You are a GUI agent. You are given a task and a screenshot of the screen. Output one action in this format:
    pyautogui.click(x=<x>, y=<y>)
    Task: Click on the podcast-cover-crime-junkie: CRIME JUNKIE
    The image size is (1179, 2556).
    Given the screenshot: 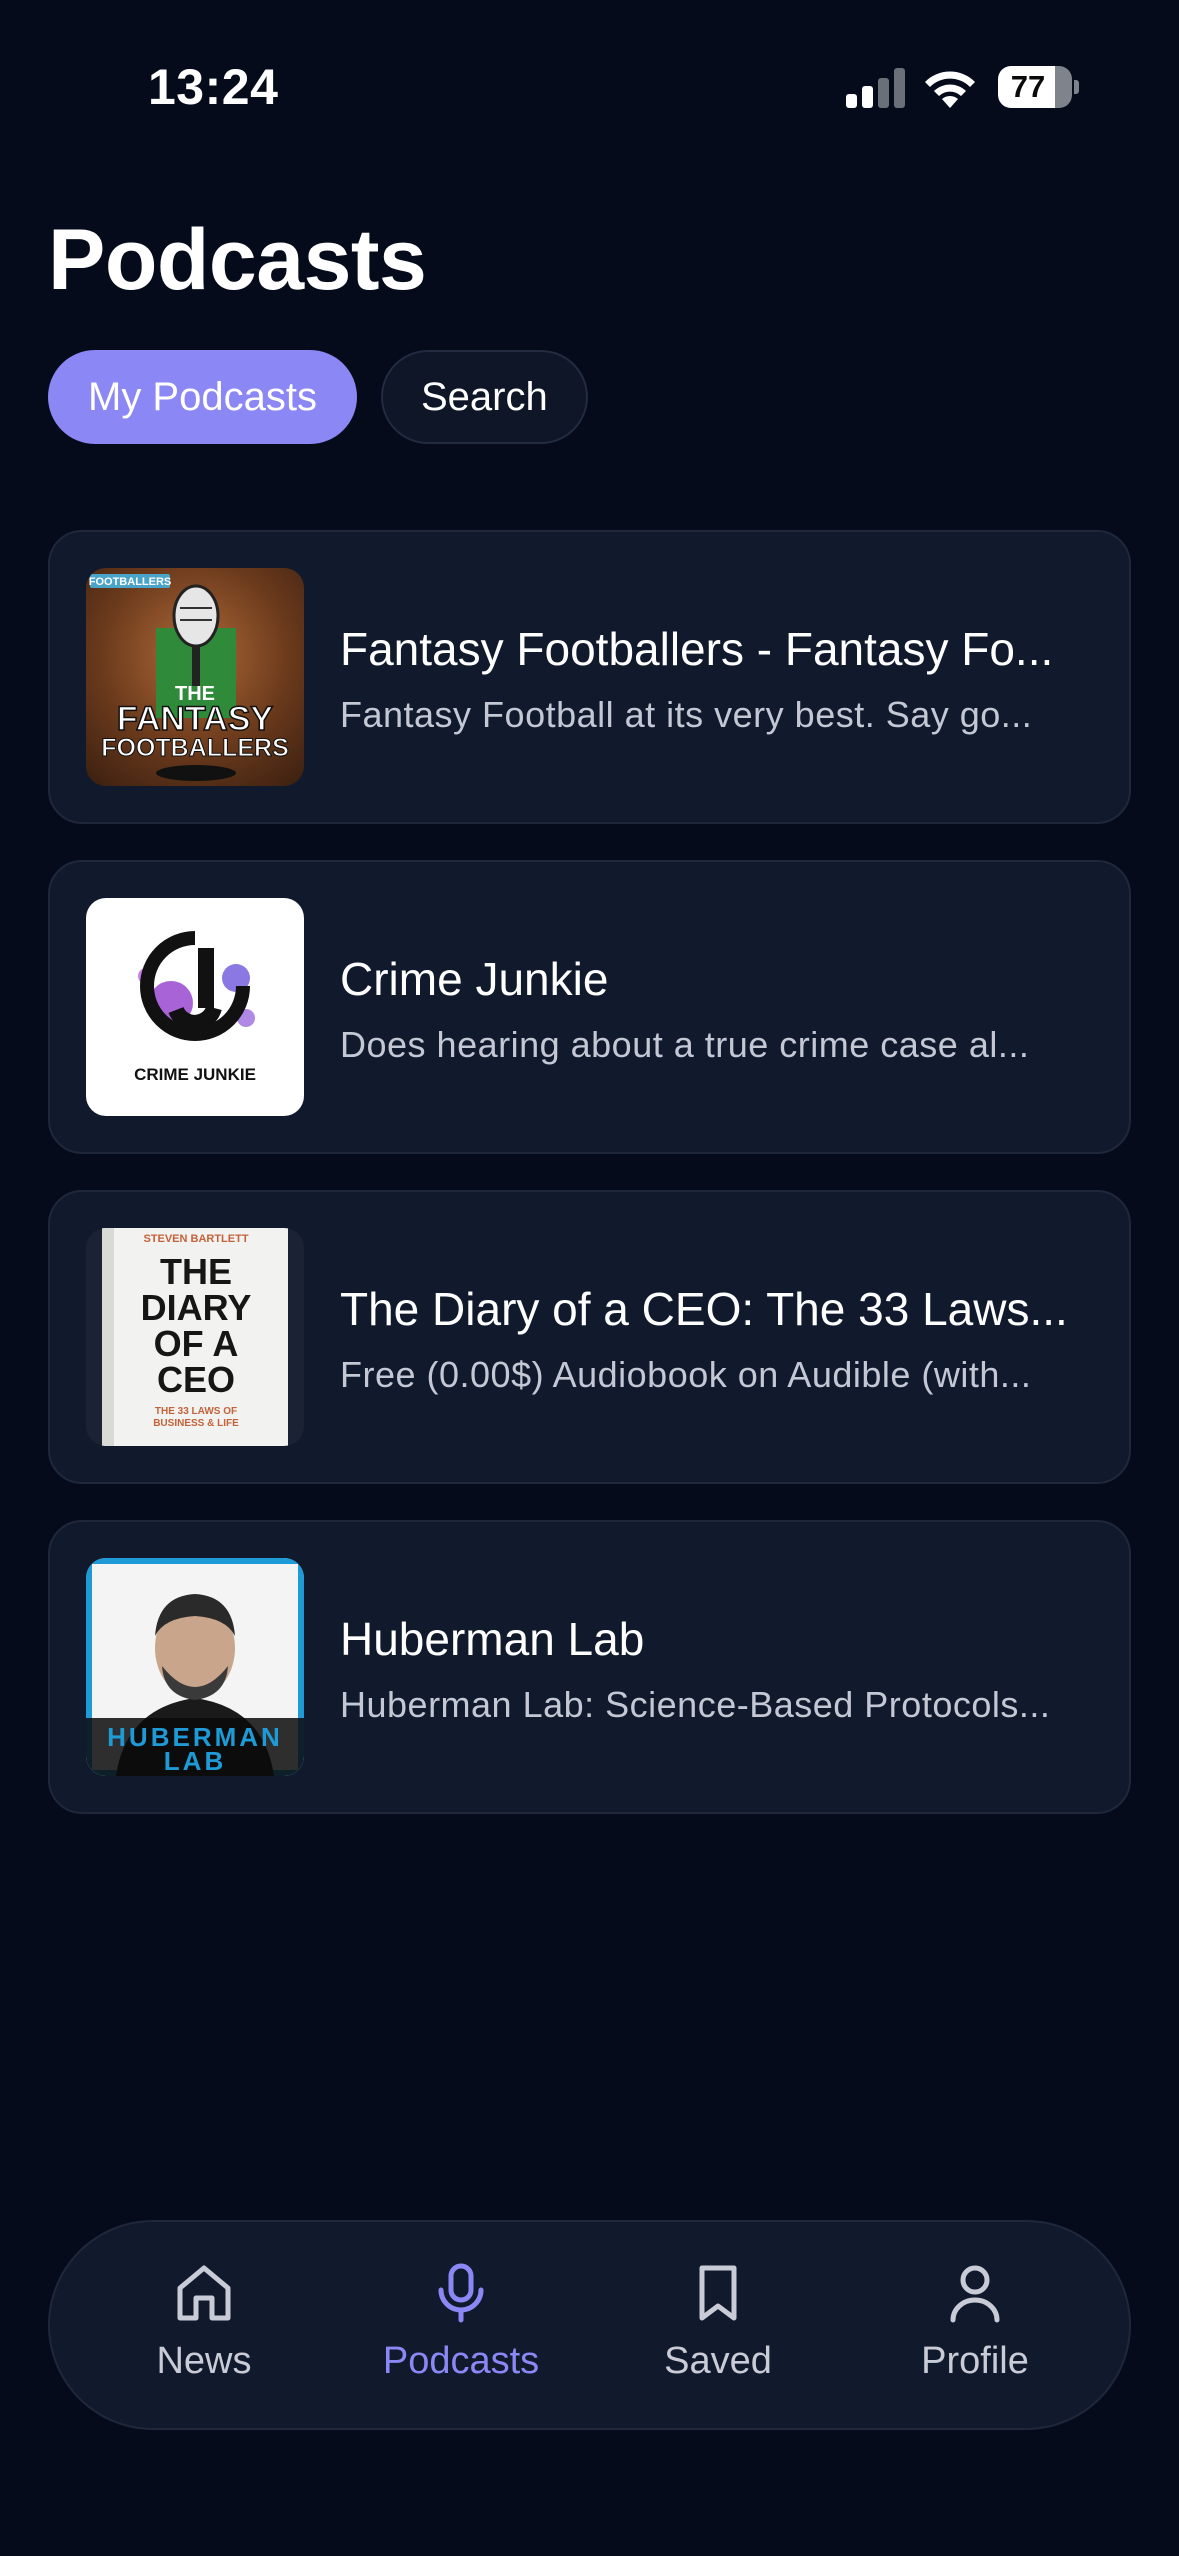 What is the action you would take?
    pyautogui.click(x=195, y=1007)
    